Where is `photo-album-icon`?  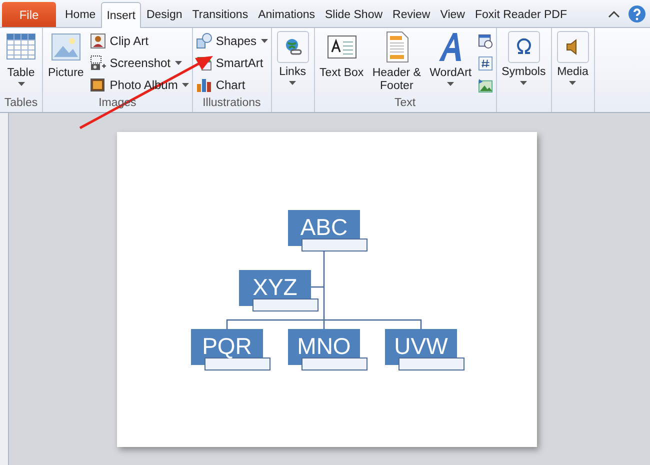
photo-album-icon is located at coordinates (98, 85).